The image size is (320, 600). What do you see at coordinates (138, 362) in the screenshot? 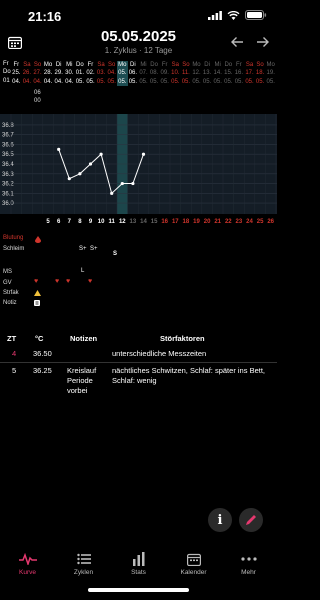
I see `row-divider` at bounding box center [138, 362].